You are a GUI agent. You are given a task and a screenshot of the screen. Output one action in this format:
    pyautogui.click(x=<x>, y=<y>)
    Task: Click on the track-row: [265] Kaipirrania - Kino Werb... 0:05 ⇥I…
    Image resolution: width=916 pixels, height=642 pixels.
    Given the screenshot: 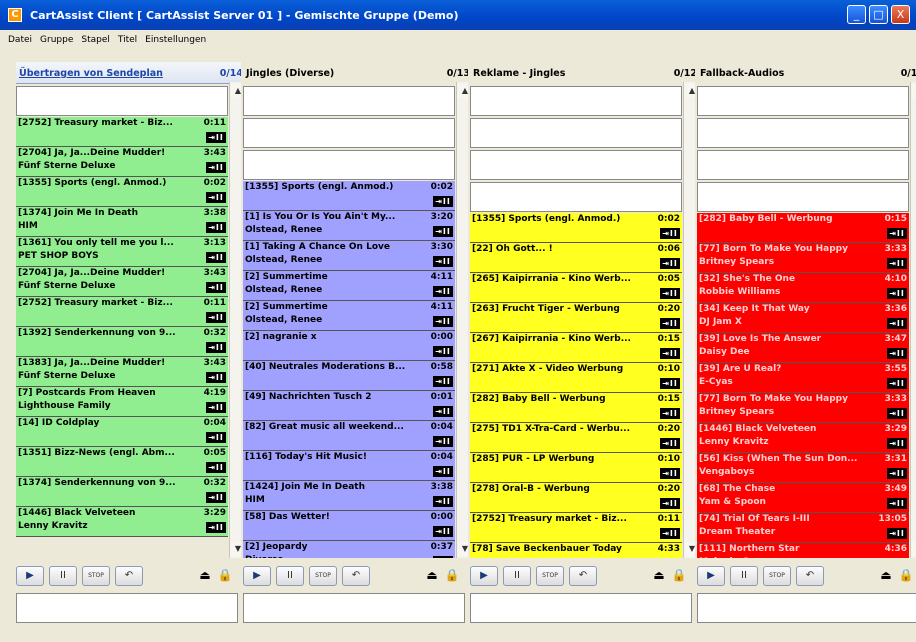 What is the action you would take?
    pyautogui.click(x=576, y=288)
    